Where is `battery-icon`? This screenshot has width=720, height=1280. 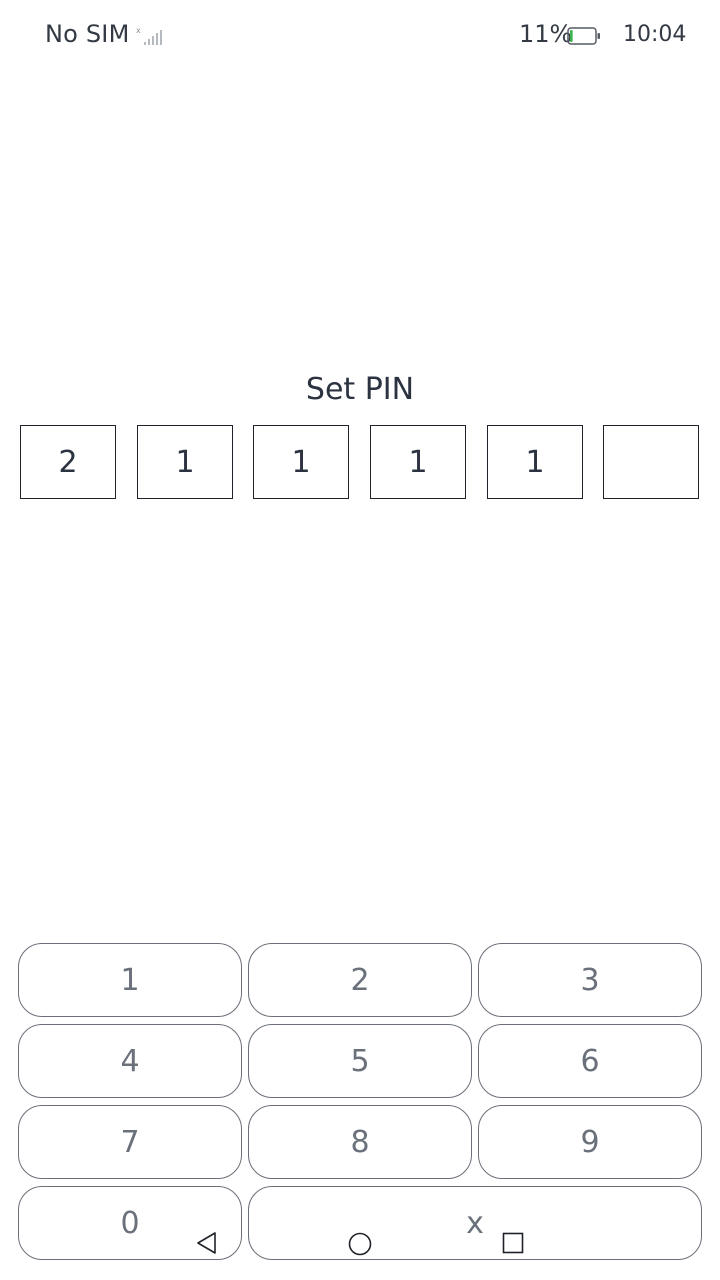 battery-icon is located at coordinates (583, 36).